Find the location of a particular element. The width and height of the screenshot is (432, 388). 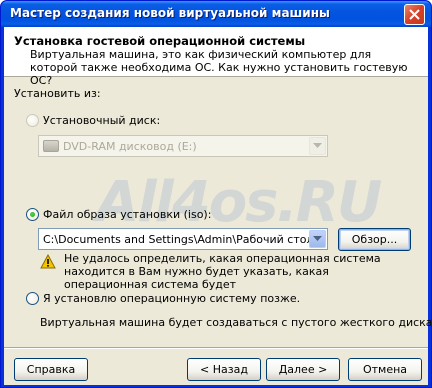

radio-iso-indicator is located at coordinates (32, 214).